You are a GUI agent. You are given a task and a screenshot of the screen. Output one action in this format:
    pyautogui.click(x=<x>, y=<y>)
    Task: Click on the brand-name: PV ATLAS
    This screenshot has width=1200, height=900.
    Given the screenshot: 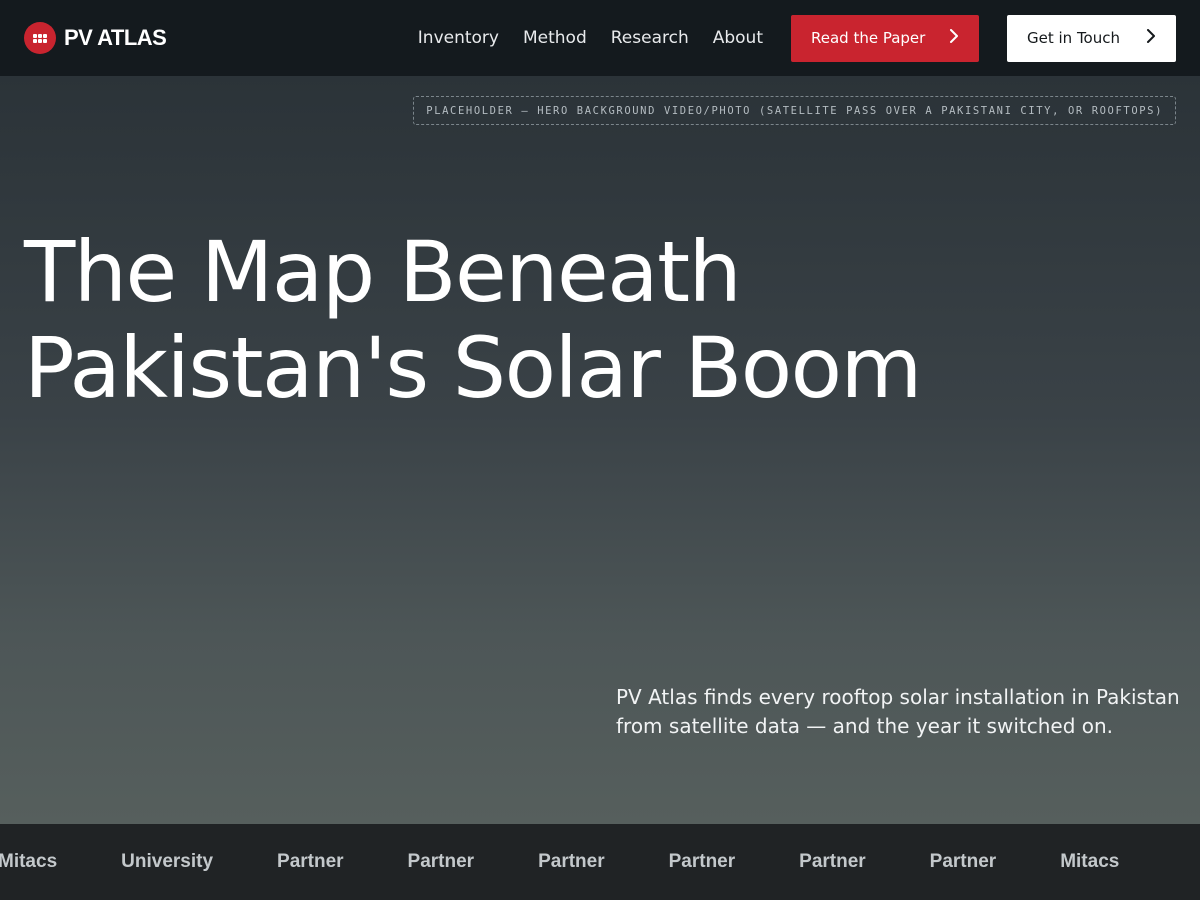 What is the action you would take?
    pyautogui.click(x=115, y=37)
    